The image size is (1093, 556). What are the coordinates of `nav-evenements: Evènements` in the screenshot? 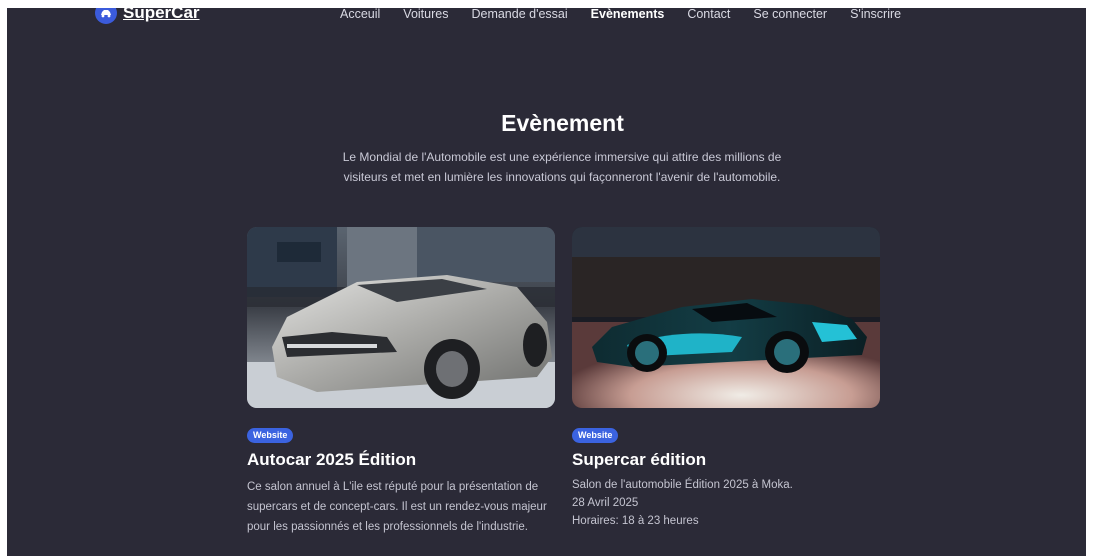 It's located at (628, 15).